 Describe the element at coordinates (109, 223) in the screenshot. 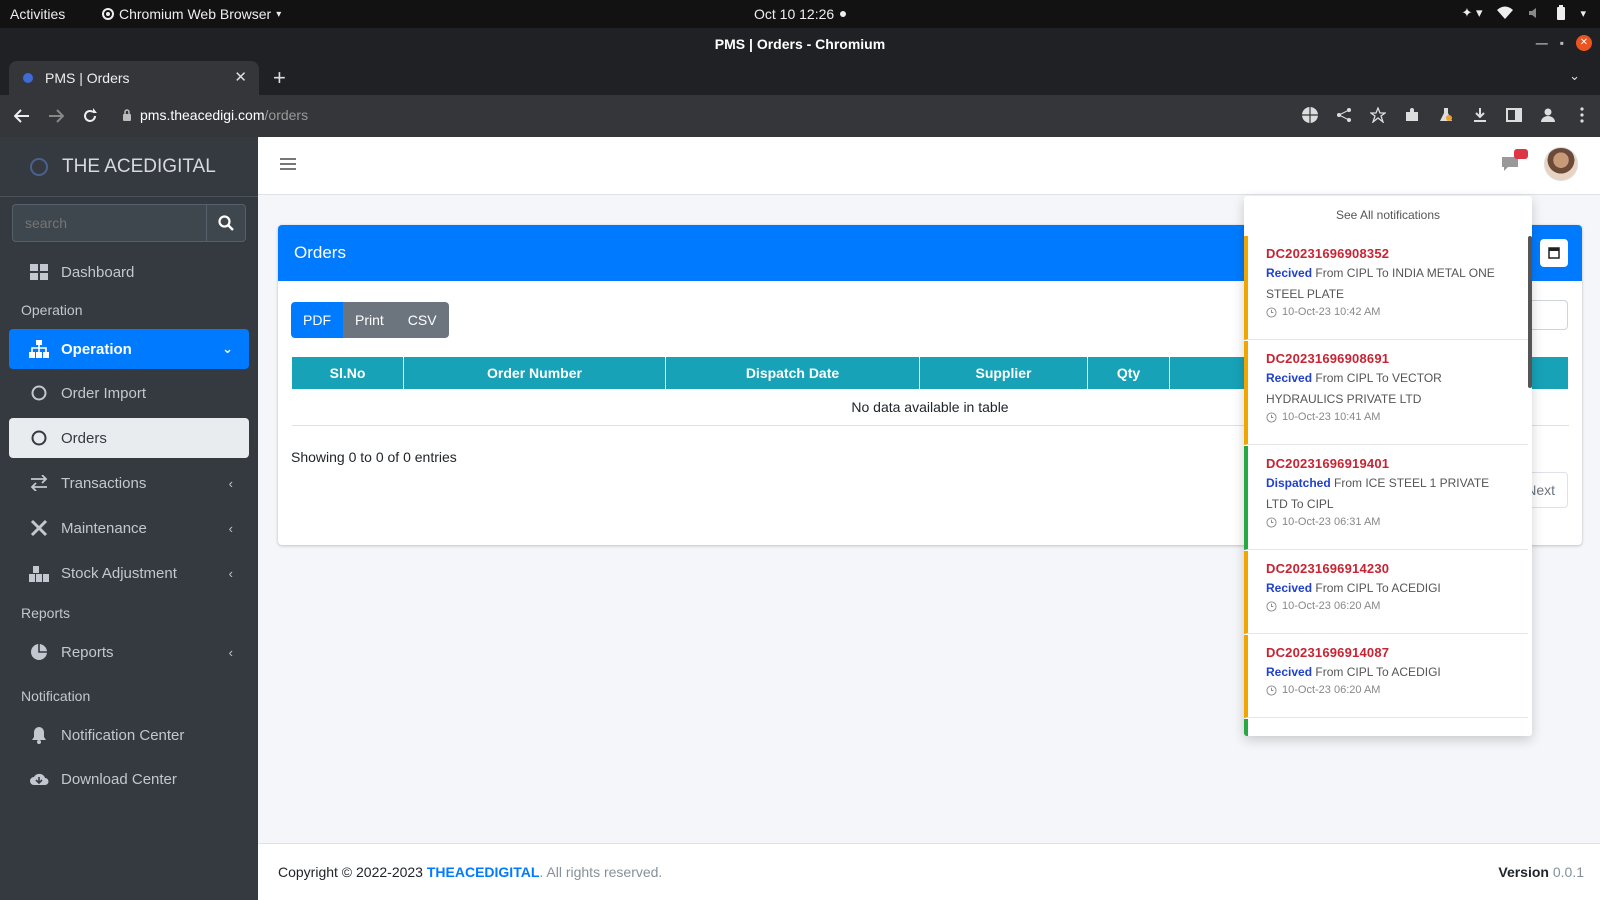

I see `sidebar-search-input` at that location.